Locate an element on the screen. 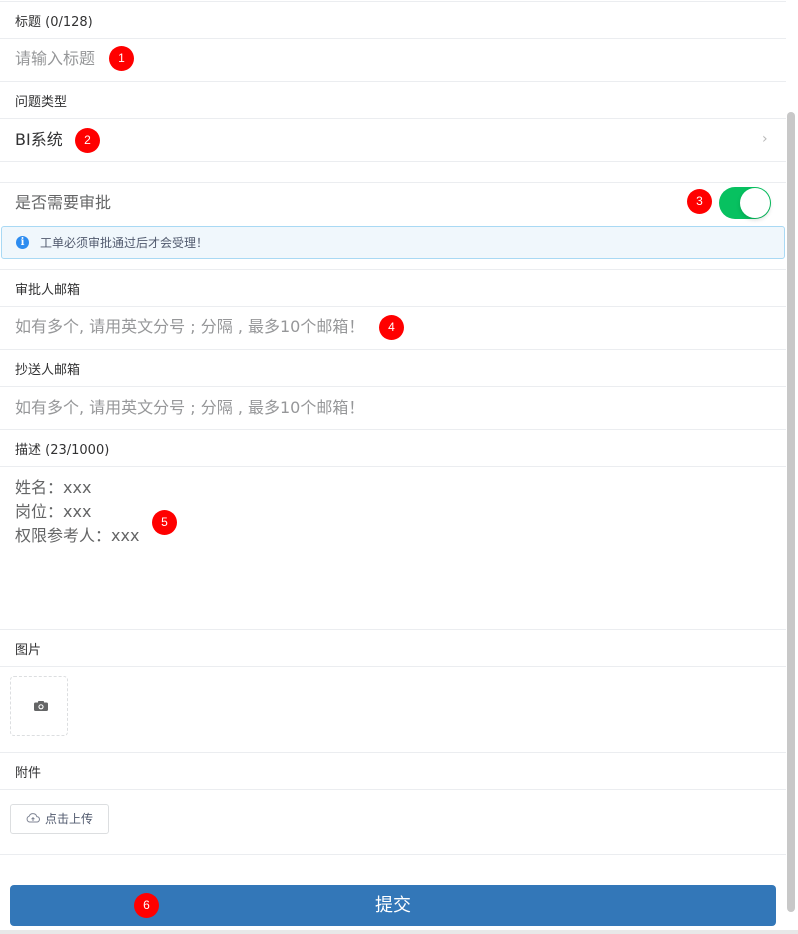 Image resolution: width=798 pixels, height=934 pixels. upload-button: 点击上传 is located at coordinates (59, 819).